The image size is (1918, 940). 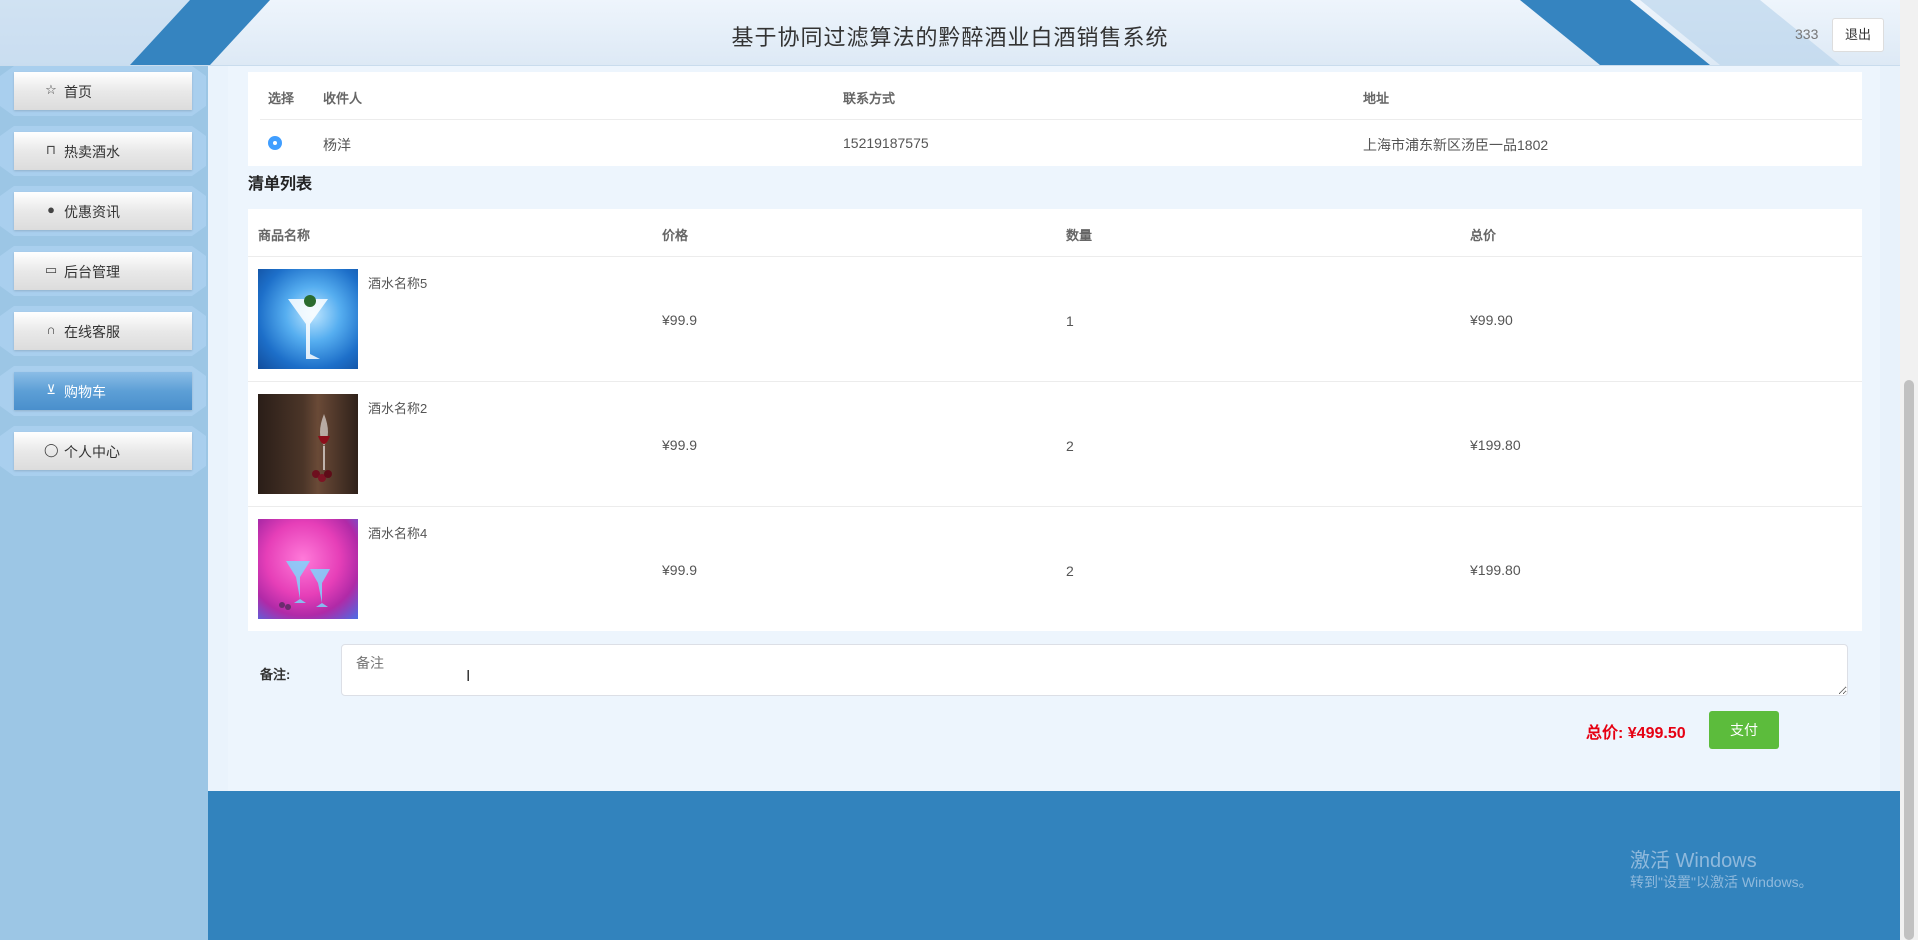 What do you see at coordinates (1070, 321) in the screenshot?
I see `product-quantity: 1` at bounding box center [1070, 321].